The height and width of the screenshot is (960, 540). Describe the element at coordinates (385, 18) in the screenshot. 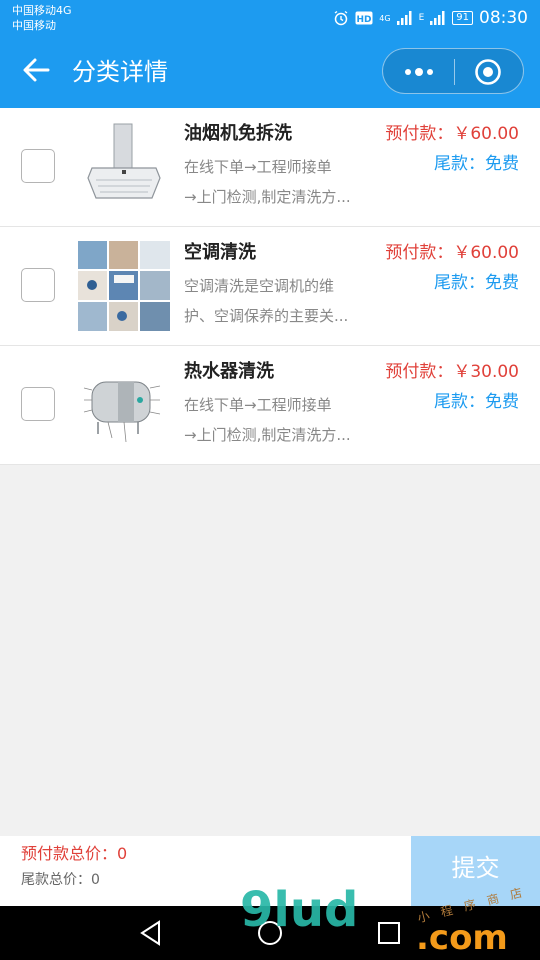

I see `network-type-1: 4G` at that location.